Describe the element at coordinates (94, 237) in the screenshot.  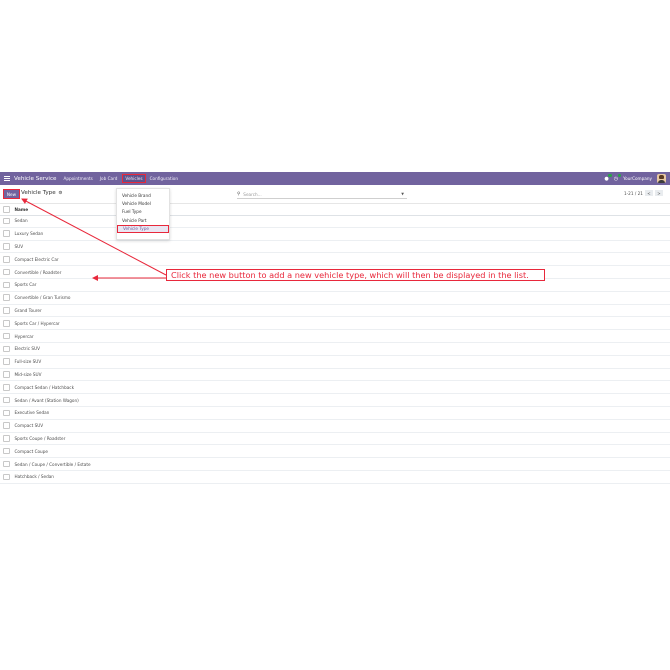
I see `arrow-to-new-button` at that location.